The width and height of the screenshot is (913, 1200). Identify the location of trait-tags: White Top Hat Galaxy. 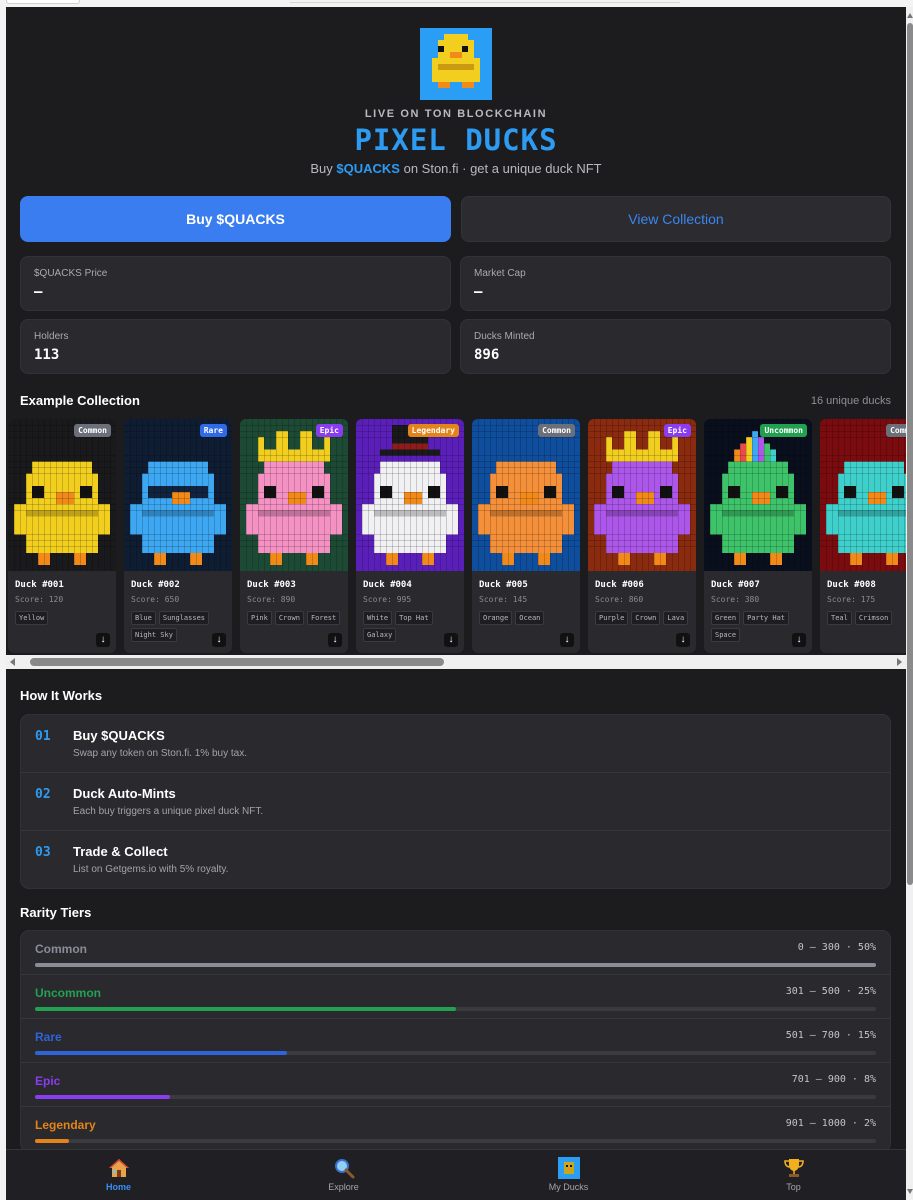
(413, 626).